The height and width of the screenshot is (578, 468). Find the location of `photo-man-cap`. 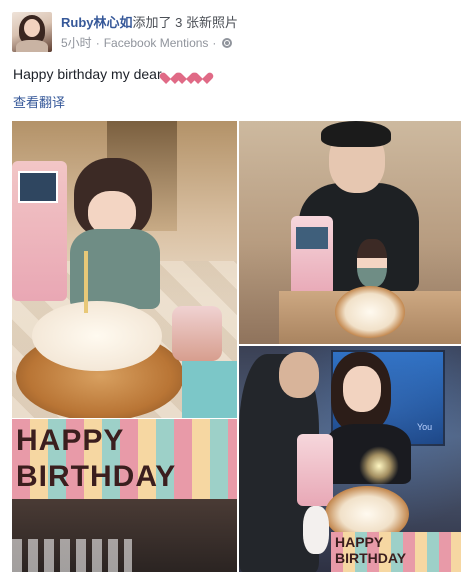

photo-man-cap is located at coordinates (356, 134).